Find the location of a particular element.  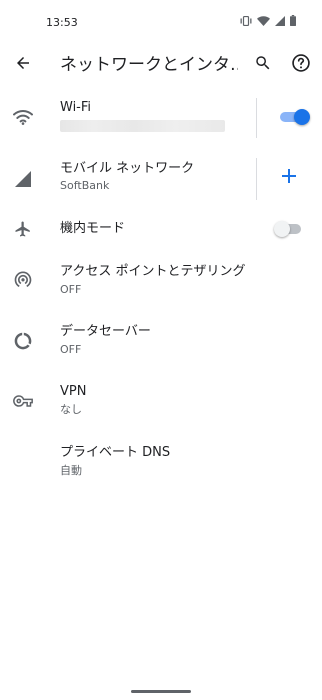

mobile-network-carrier: SoftBank is located at coordinates (85, 185).